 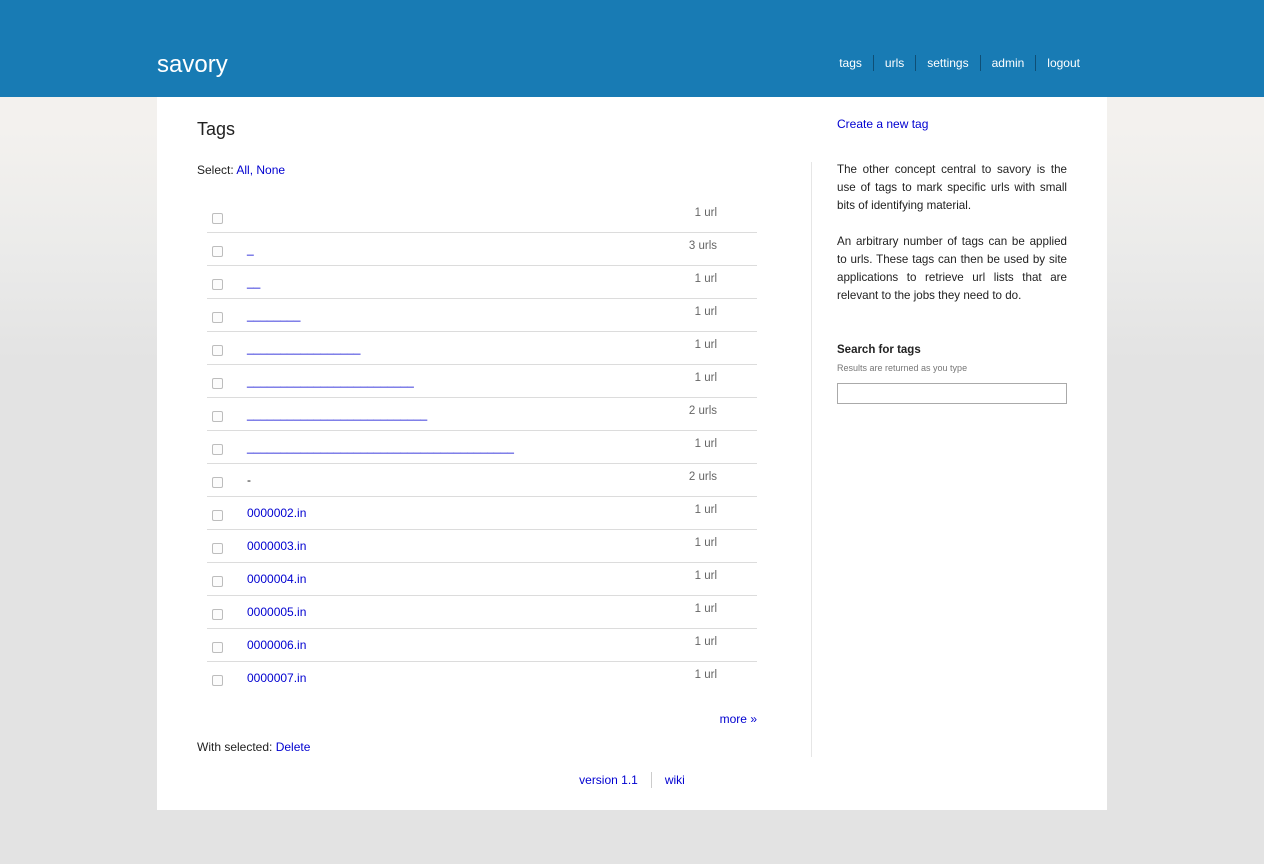 I want to click on with-selected-bar: With selected: Delete, so click(x=253, y=747).